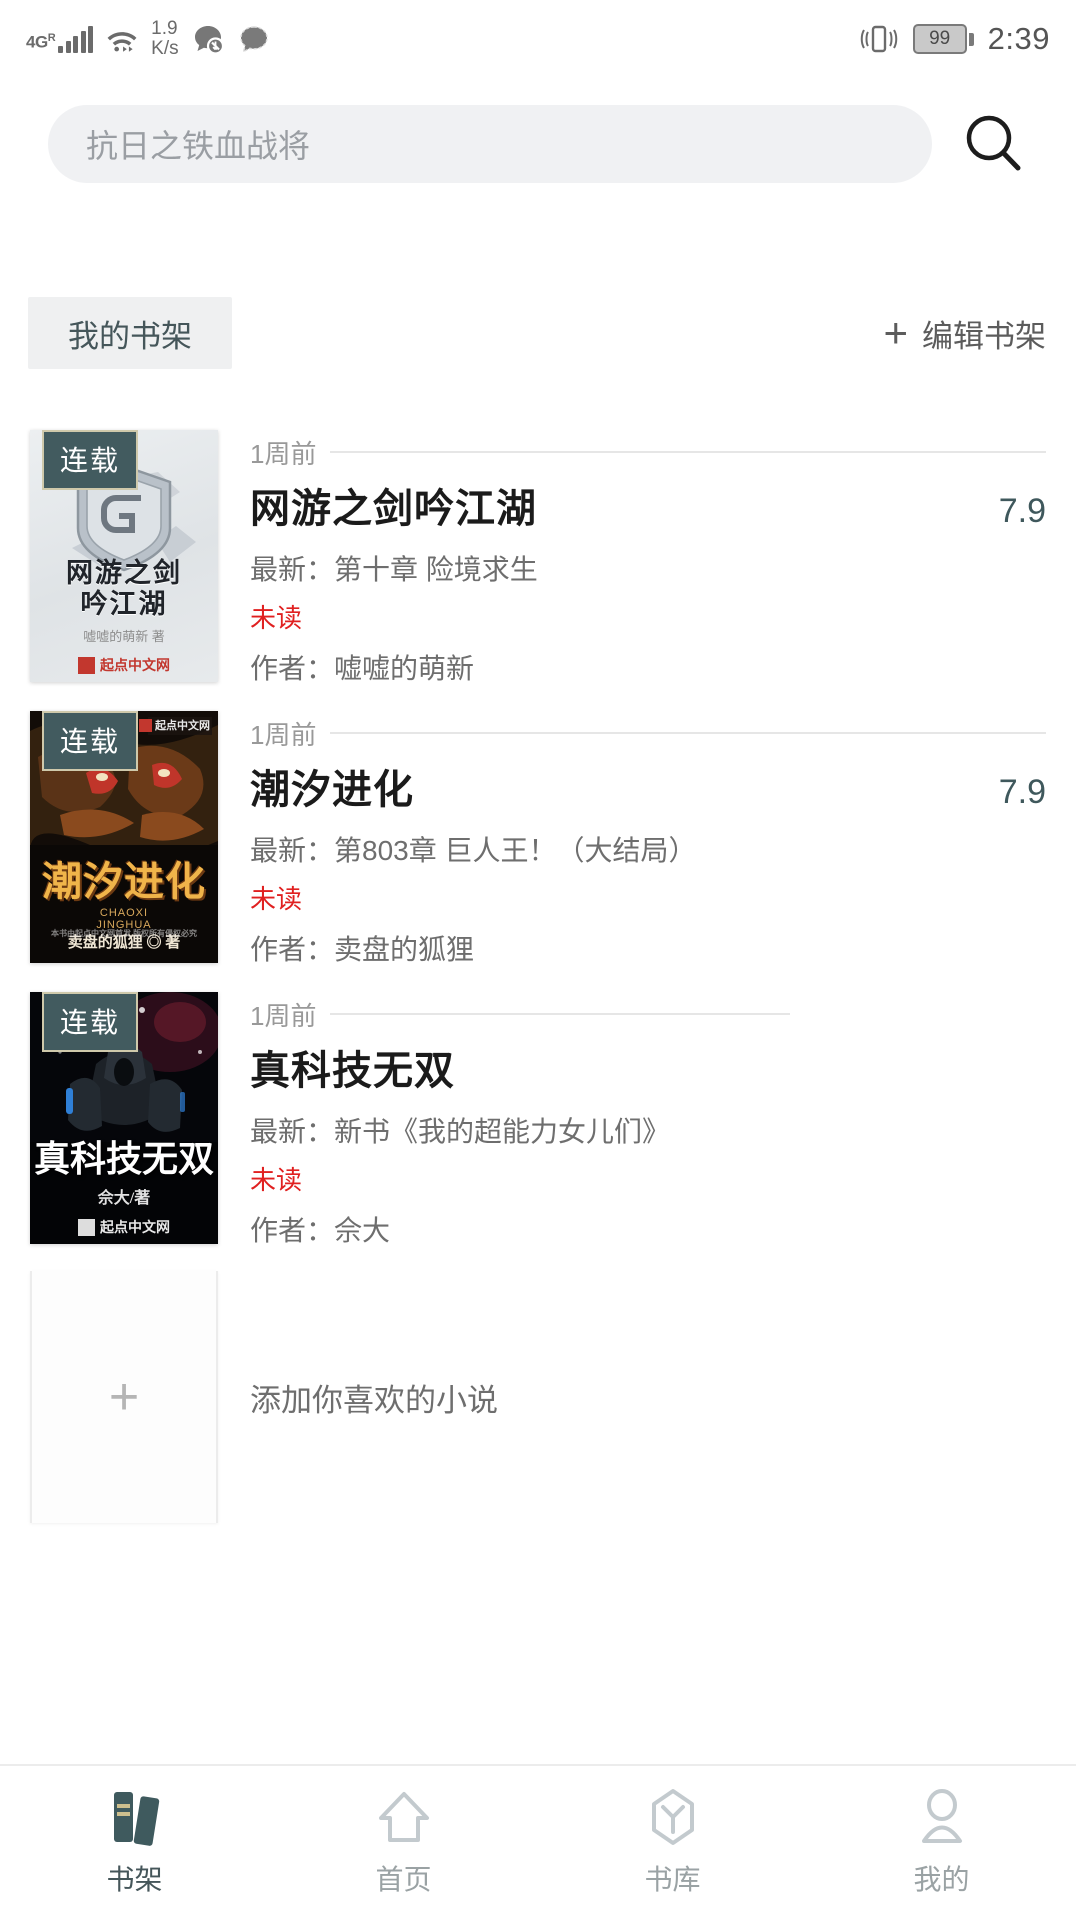  I want to click on title-row: 网游之剑吟江湖 7.9, so click(648, 505).